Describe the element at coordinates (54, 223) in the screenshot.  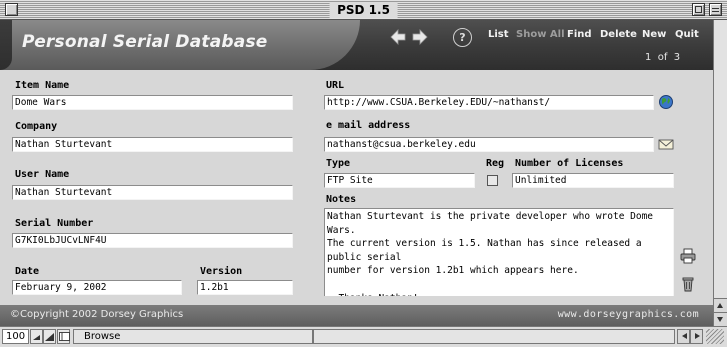
I see `serial-number-label: Serial Number` at that location.